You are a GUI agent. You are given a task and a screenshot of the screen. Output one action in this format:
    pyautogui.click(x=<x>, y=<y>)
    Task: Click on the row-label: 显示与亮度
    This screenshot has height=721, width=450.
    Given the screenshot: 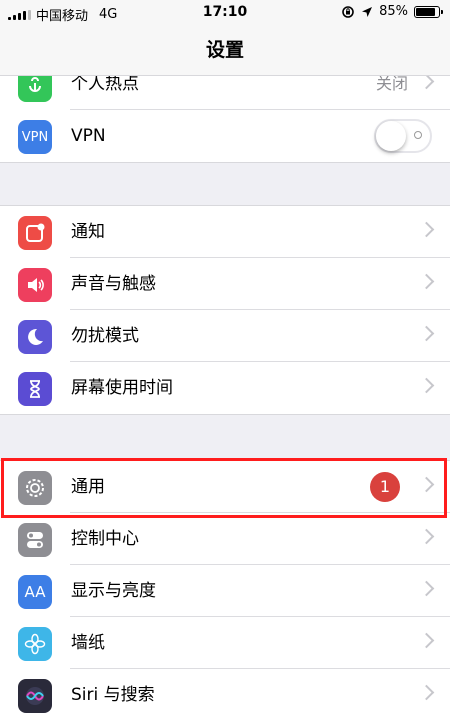 What is the action you would take?
    pyautogui.click(x=113, y=591)
    